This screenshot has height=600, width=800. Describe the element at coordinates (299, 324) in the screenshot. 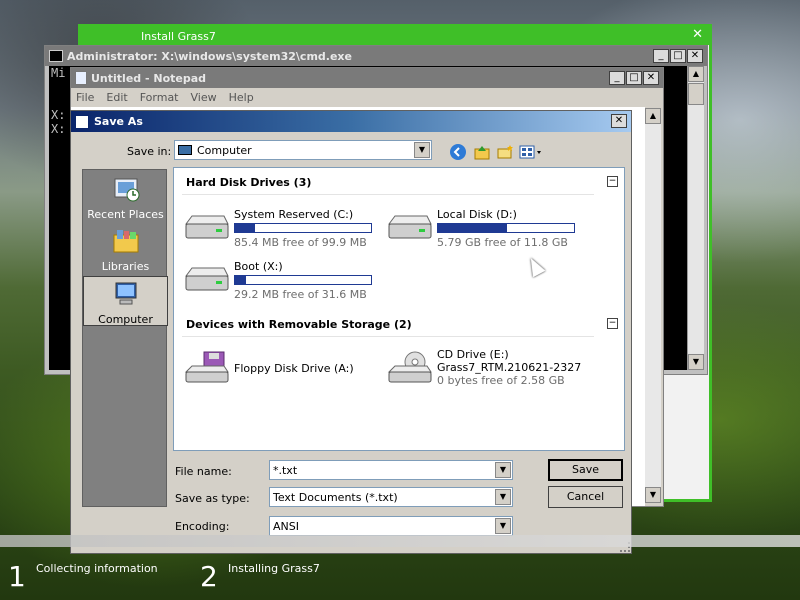

I see `group-header-removable: Devices with Removable Storage (2)` at that location.